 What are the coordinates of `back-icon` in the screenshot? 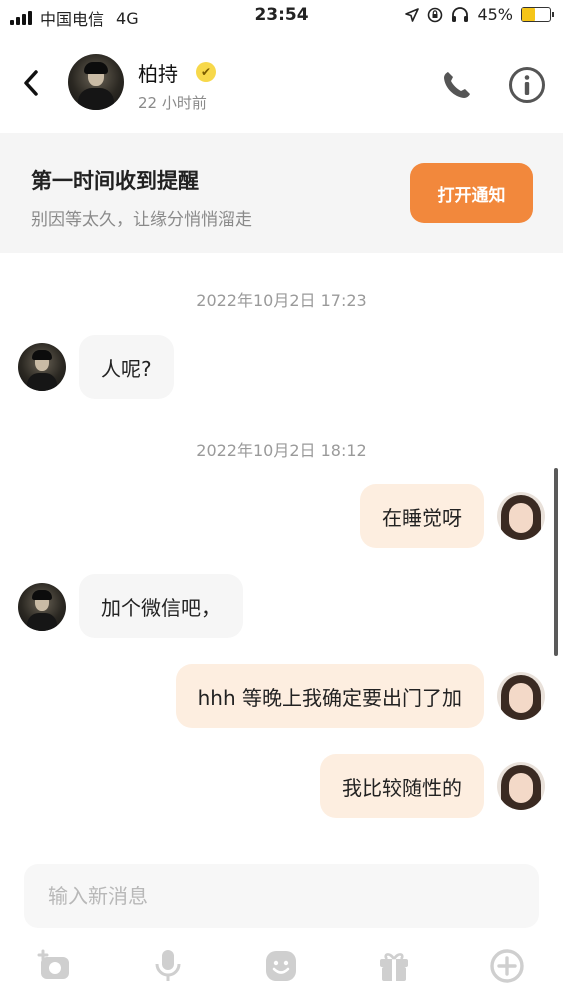 It's located at (31, 83).